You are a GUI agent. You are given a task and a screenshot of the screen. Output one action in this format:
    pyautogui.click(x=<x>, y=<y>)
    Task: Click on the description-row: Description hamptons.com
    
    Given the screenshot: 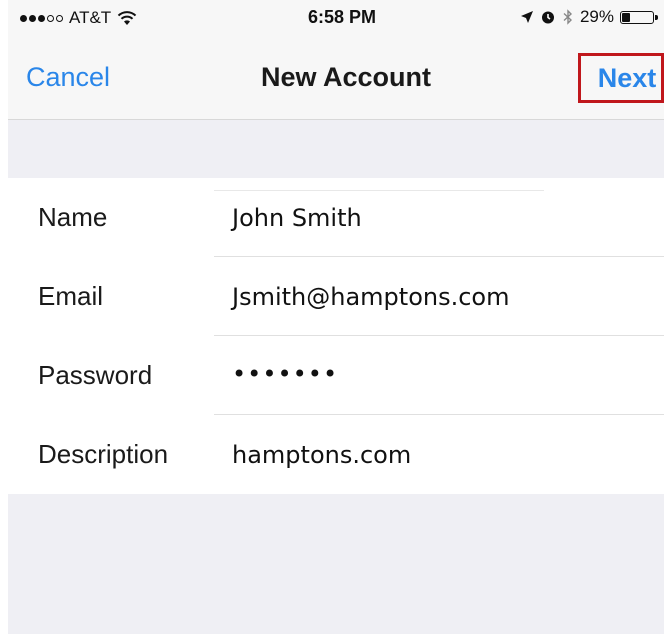 What is the action you would take?
    pyautogui.click(x=336, y=454)
    